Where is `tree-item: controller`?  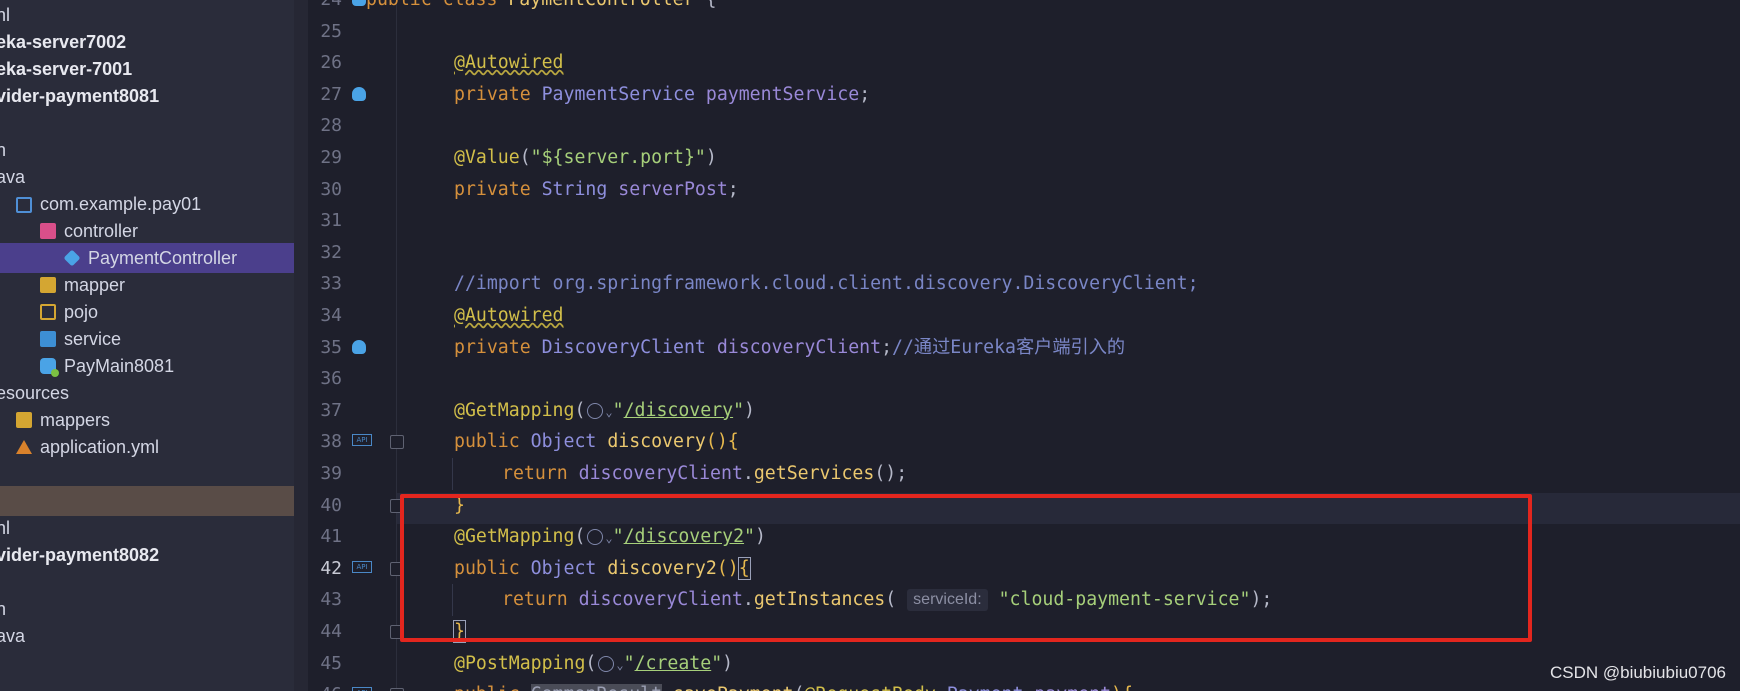
tree-item: controller is located at coordinates (147, 231).